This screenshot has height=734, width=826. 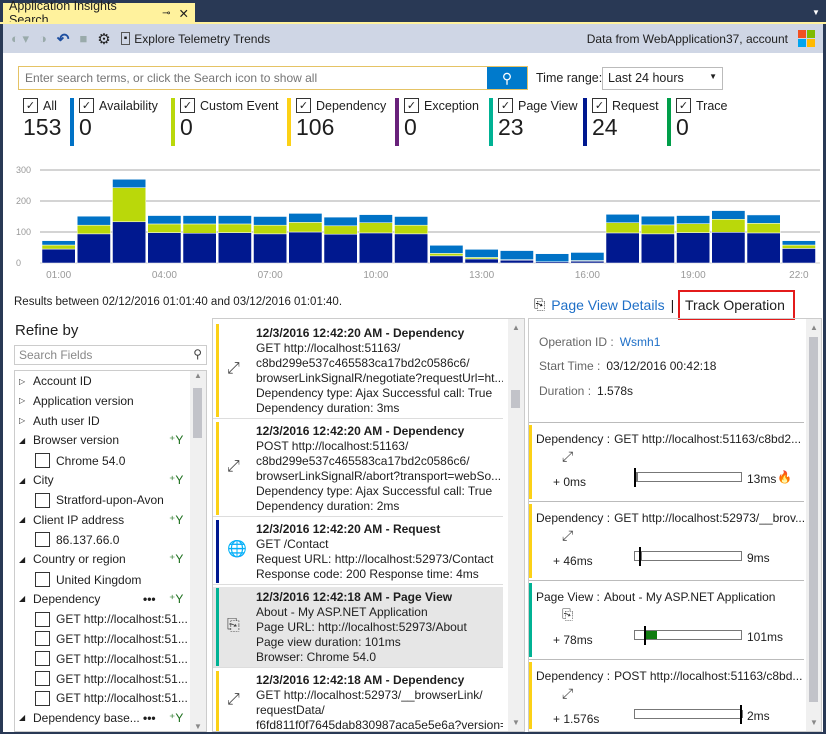 What do you see at coordinates (110, 355) in the screenshot?
I see `search-fields-input: Search Fields ⚲` at bounding box center [110, 355].